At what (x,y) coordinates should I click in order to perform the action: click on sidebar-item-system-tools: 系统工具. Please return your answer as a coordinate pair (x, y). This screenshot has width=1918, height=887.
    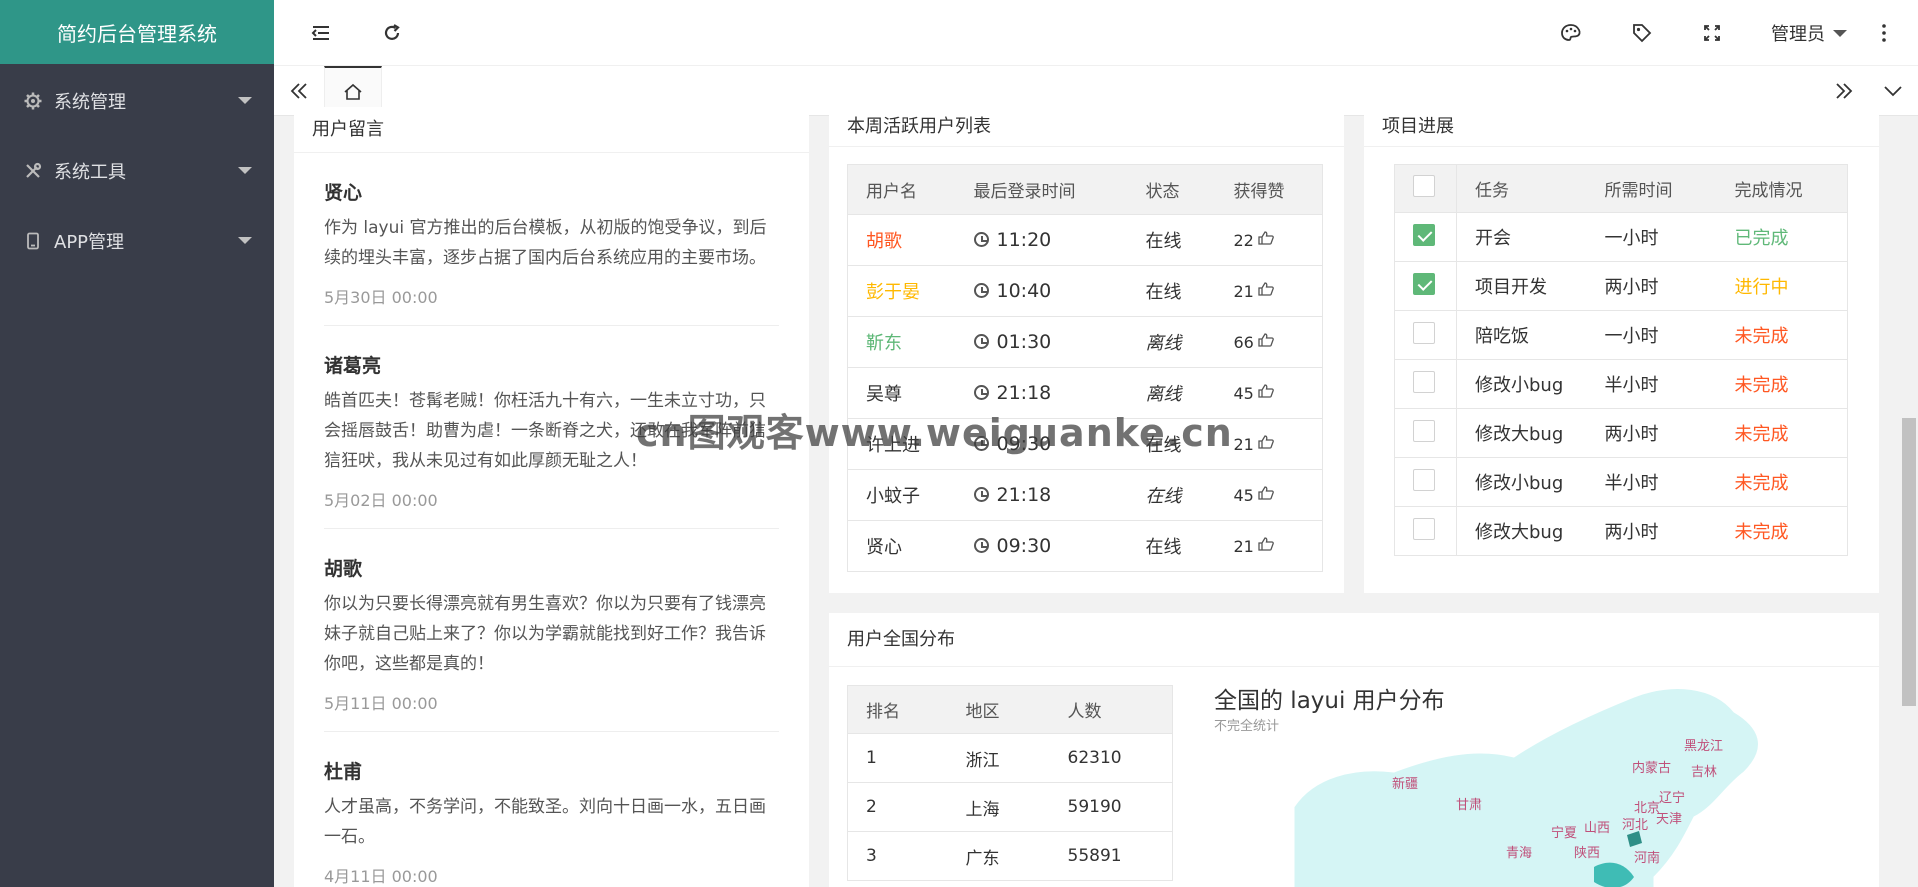
    Looking at the image, I should click on (137, 171).